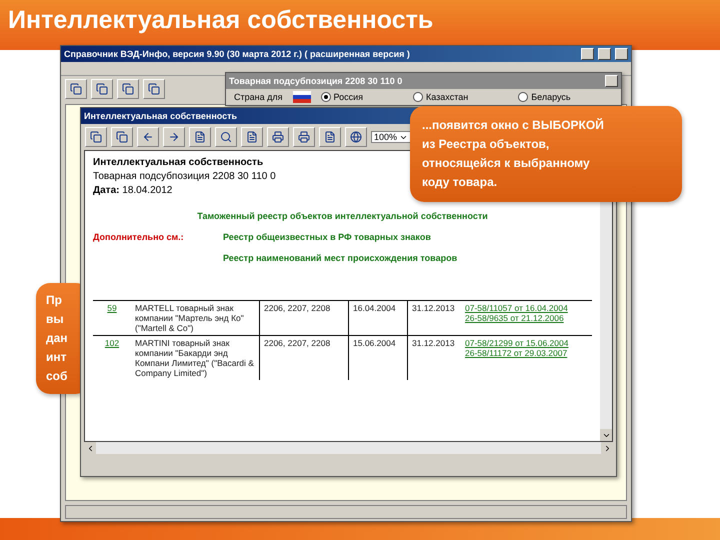 This screenshot has height=540, width=720. What do you see at coordinates (526, 353) in the screenshot?
I see `letter-link: 26-58/11172 от 29.03.2007` at bounding box center [526, 353].